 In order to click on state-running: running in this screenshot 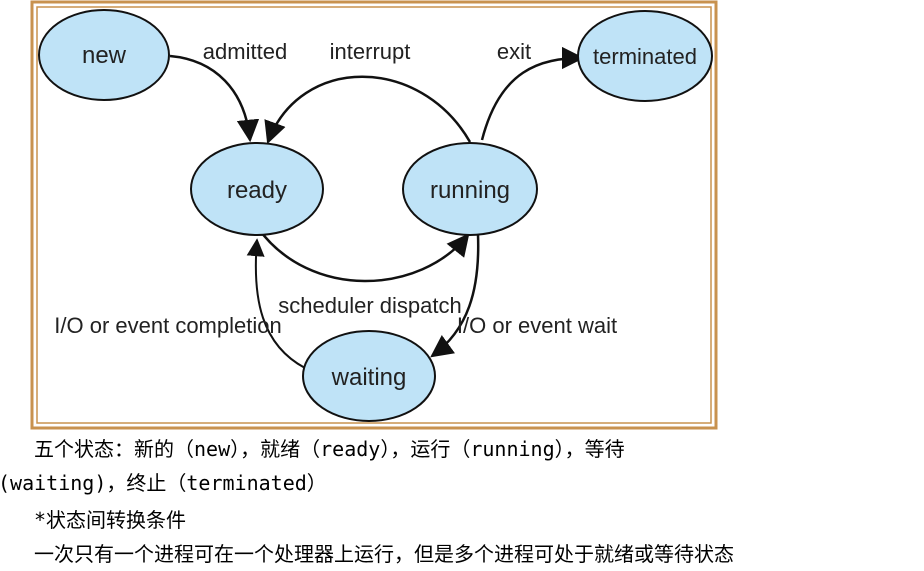, I will do `click(470, 189)`.